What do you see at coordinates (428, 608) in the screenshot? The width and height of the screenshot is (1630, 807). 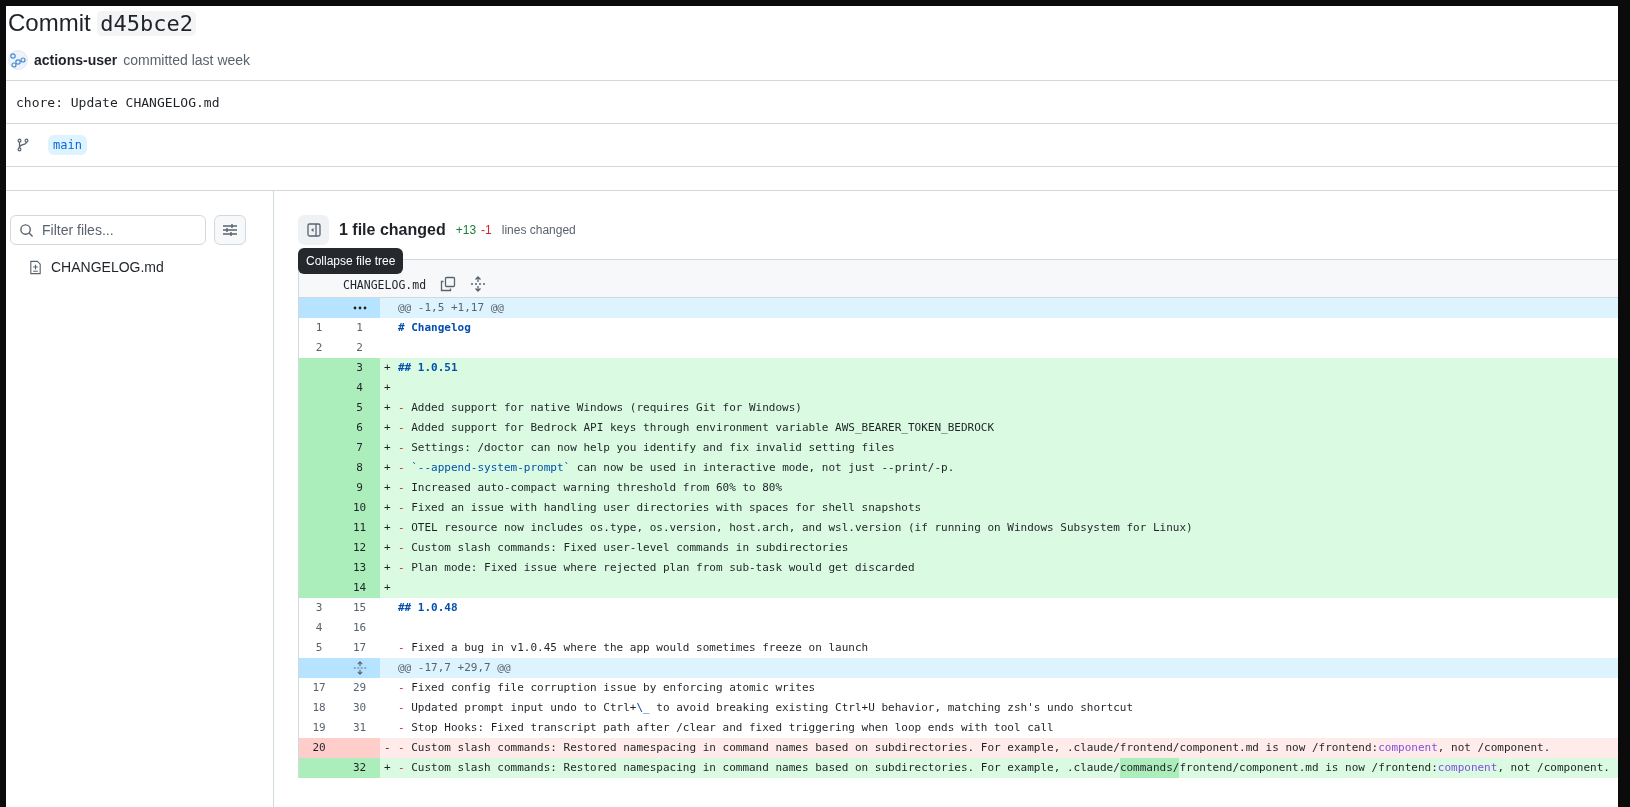 I see `code-line: ## 1.0.48` at bounding box center [428, 608].